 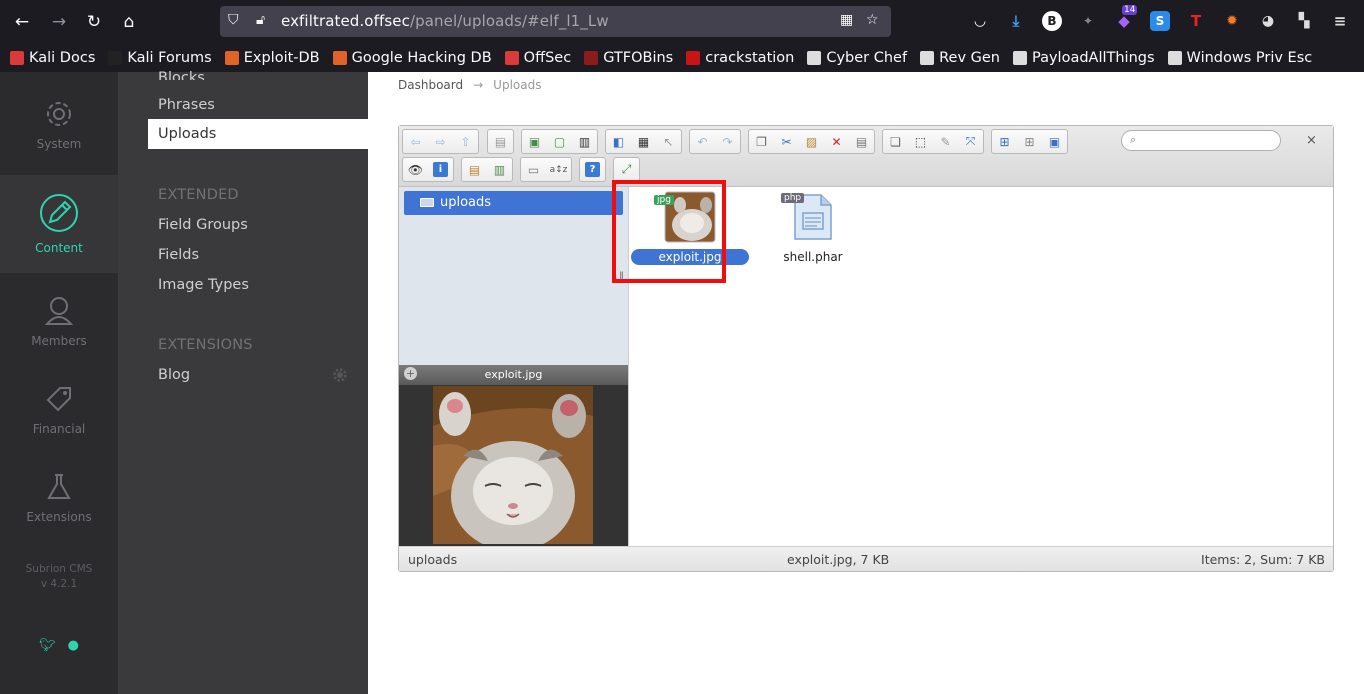 What do you see at coordinates (626, 169) in the screenshot?
I see `fullscreen-icon: ⤢` at bounding box center [626, 169].